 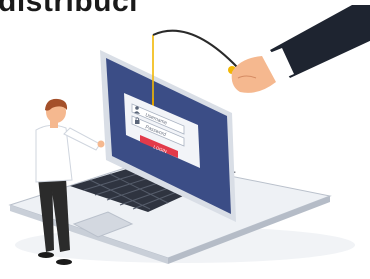 What do you see at coordinates (101, 144) in the screenshot?
I see `person-hand` at bounding box center [101, 144].